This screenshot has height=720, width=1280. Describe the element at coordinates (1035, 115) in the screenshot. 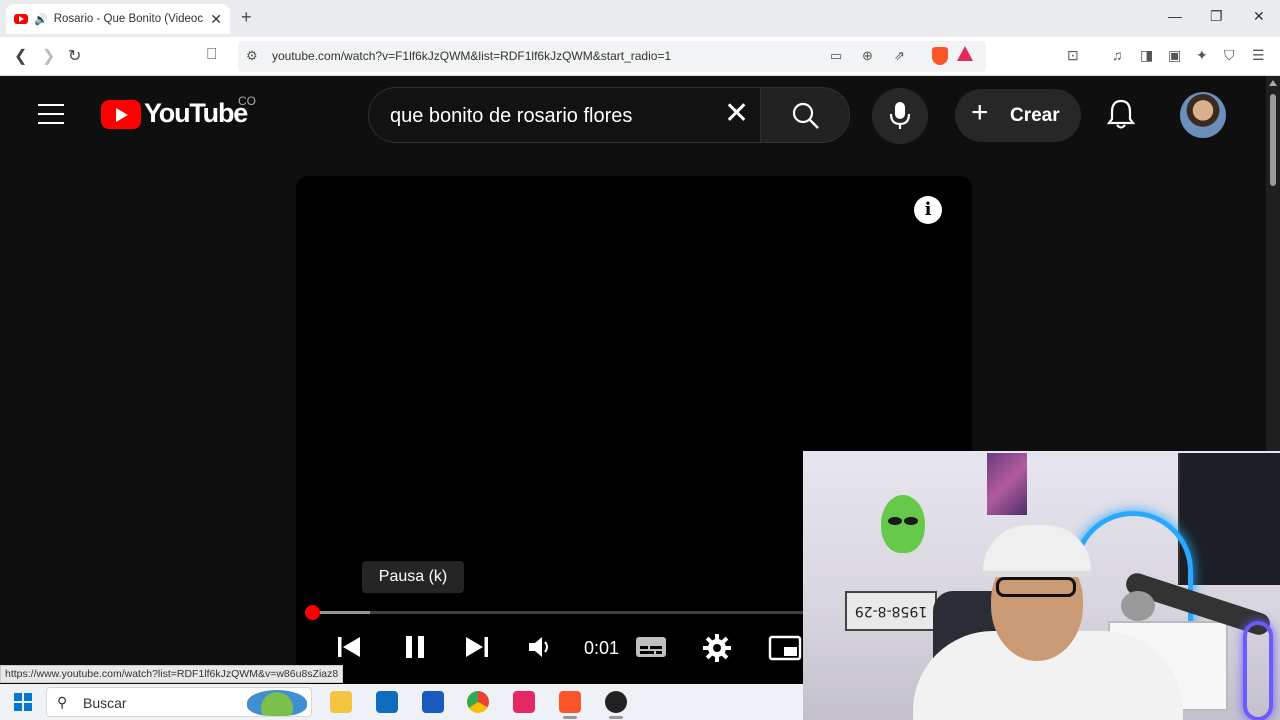

I see `create-label: Crear` at that location.